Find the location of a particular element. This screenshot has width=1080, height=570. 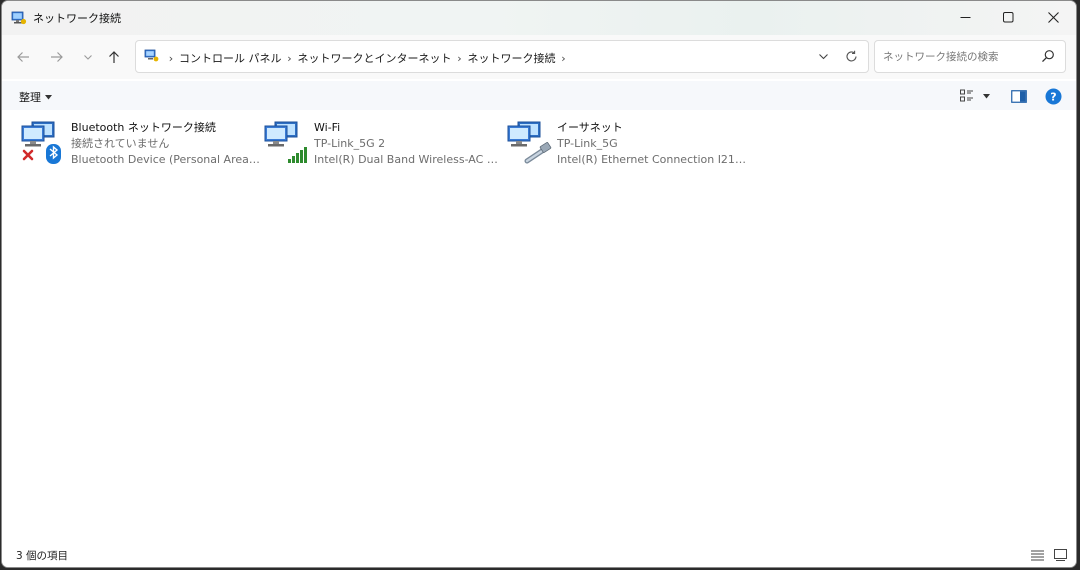

status-bar: 3 個の項目 is located at coordinates (539, 555).